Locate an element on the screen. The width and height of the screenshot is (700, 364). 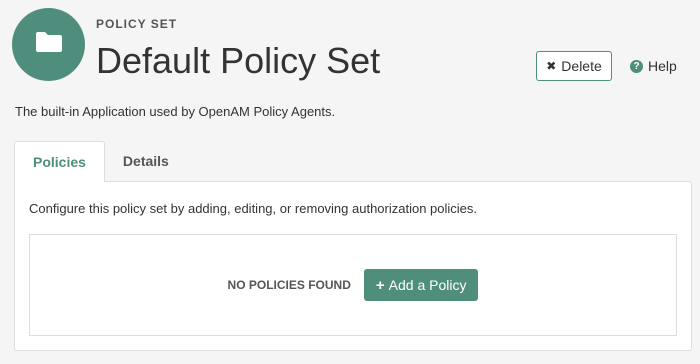
folder-icon is located at coordinates (49, 44).